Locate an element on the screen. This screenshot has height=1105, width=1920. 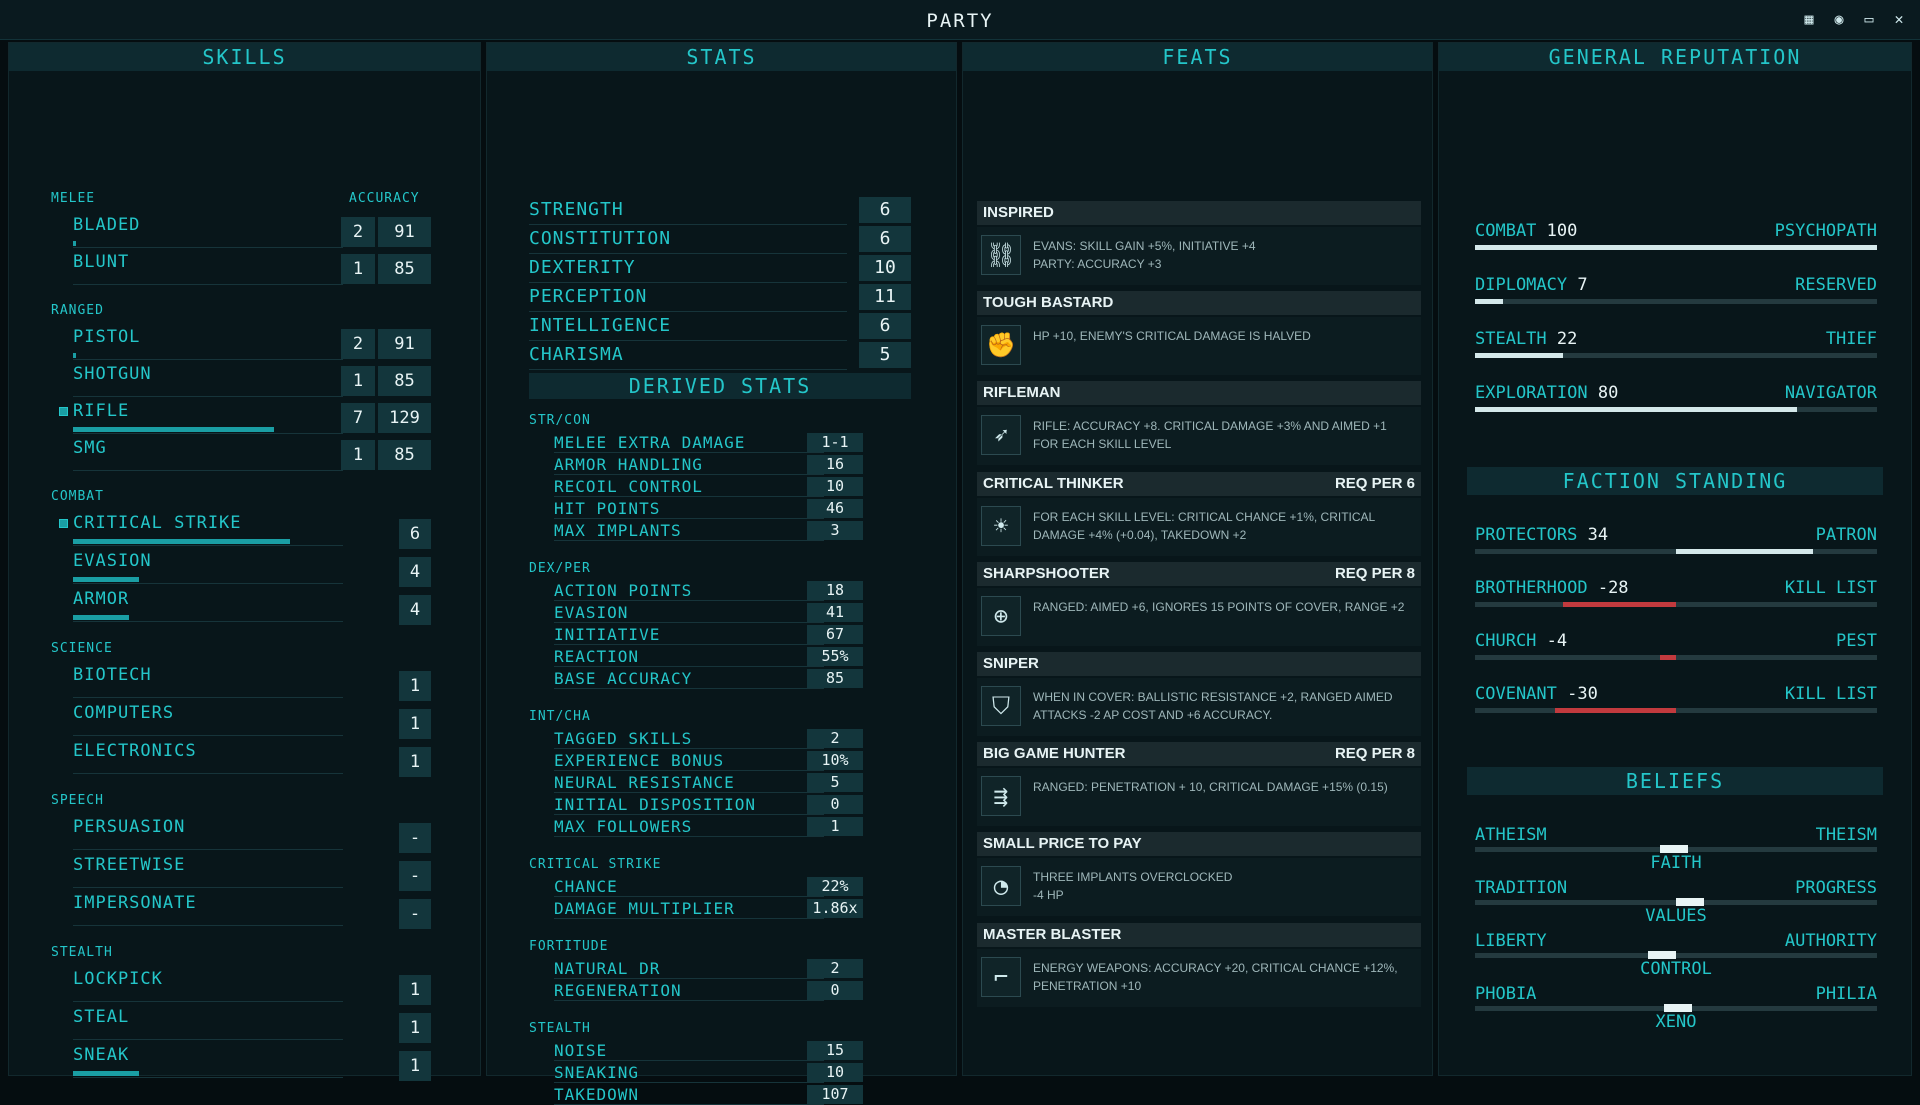
rep-value: -28 is located at coordinates (1608, 588).